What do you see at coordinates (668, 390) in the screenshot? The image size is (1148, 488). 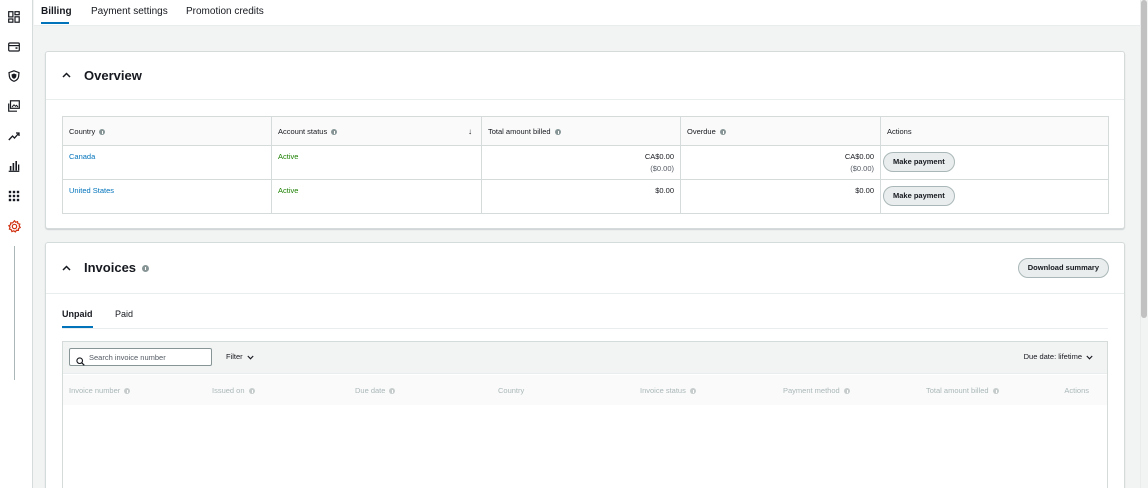 I see `col-invoice-status: Invoice status` at bounding box center [668, 390].